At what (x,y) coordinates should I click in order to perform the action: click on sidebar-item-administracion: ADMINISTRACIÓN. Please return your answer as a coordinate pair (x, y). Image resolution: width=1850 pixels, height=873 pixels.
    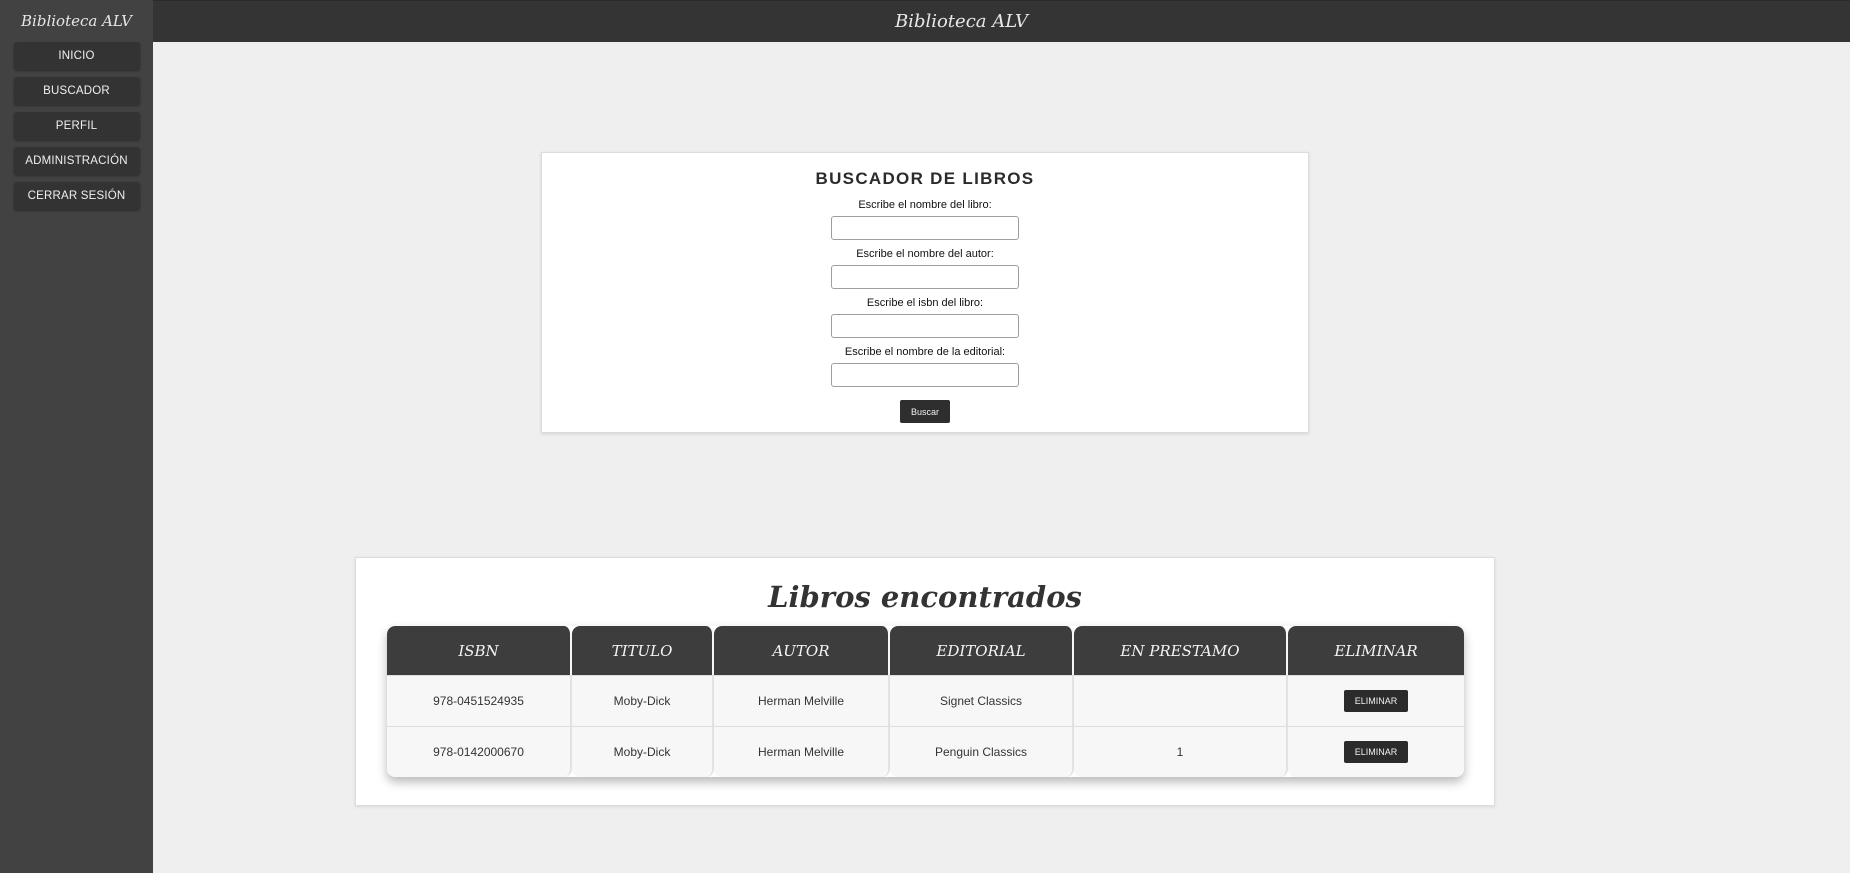
    Looking at the image, I should click on (76, 161).